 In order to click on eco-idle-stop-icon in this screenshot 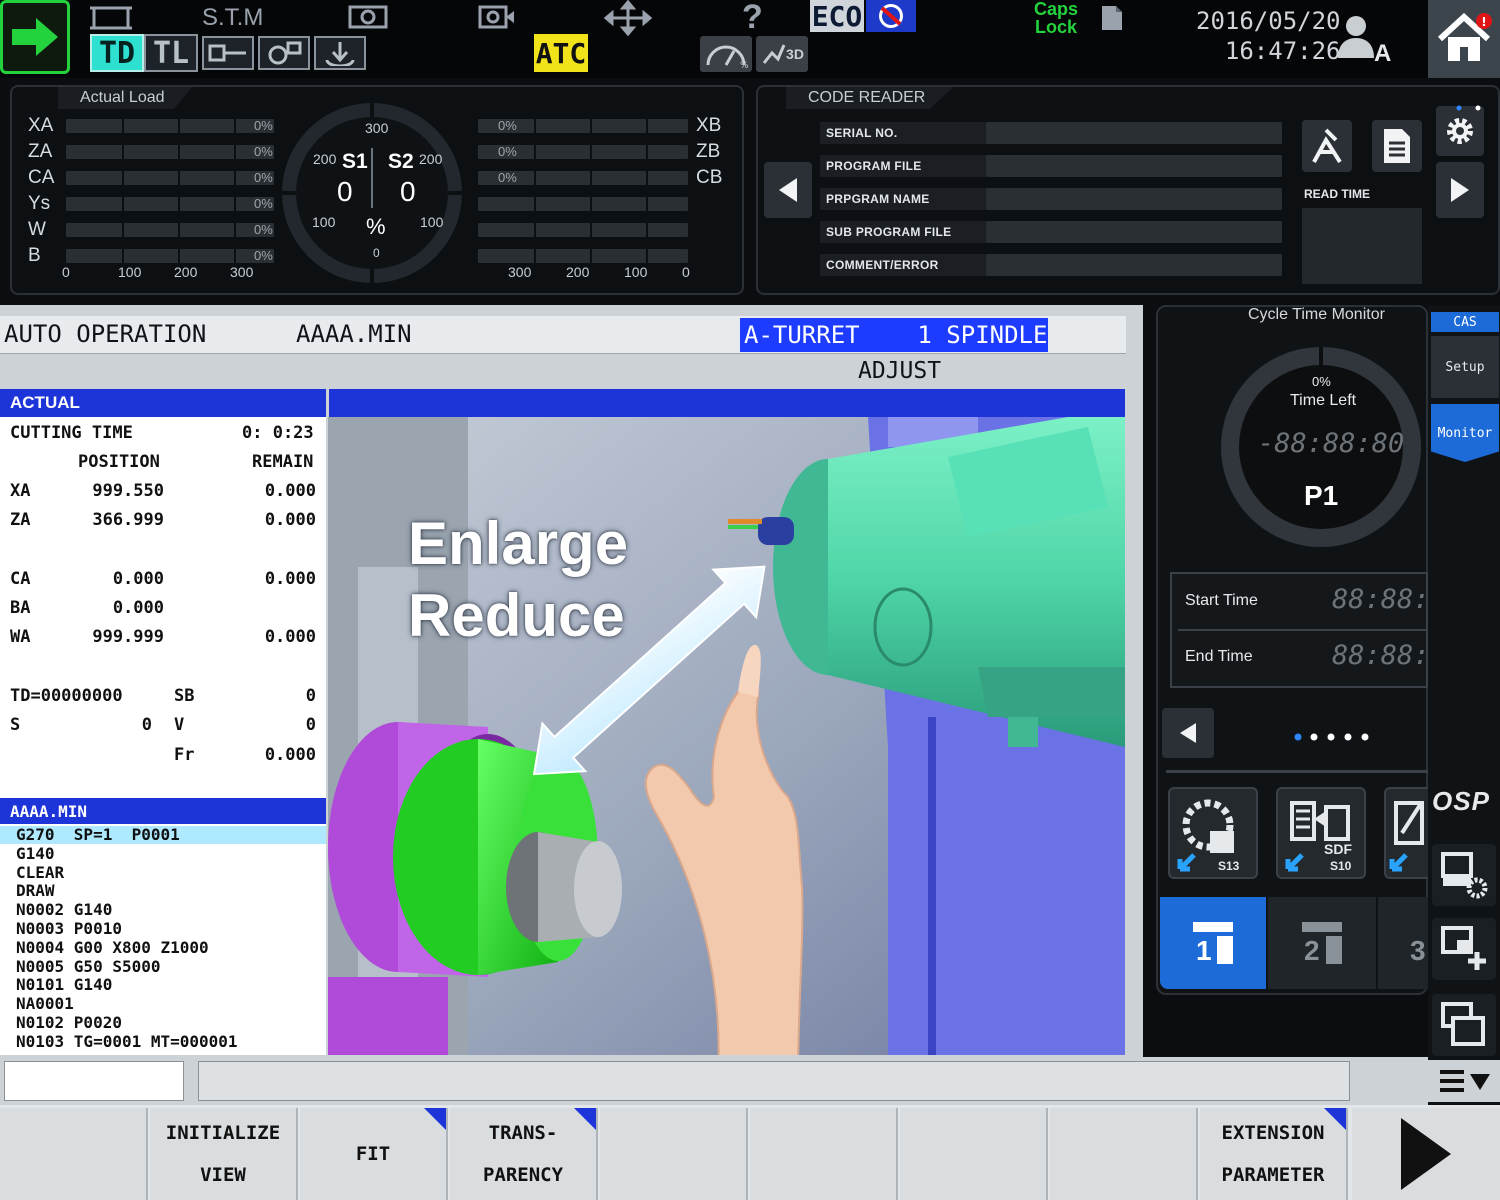, I will do `click(891, 16)`.